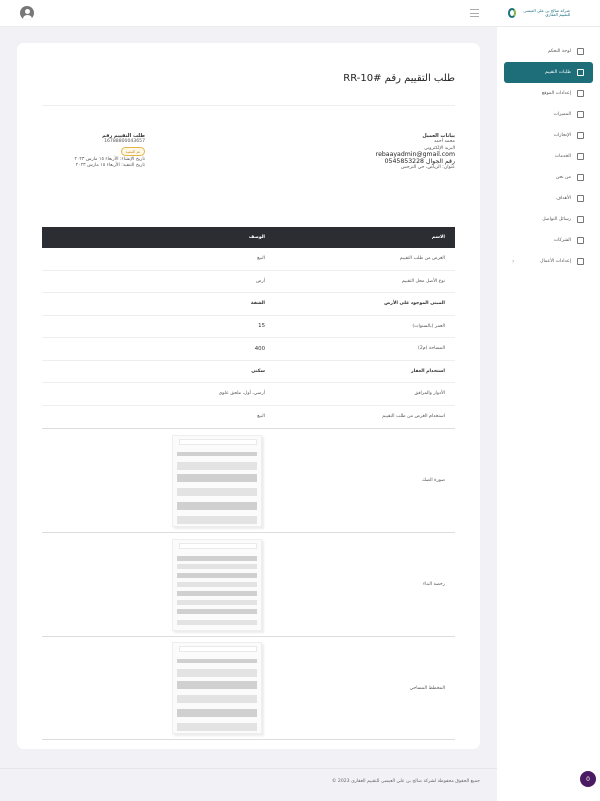 The image size is (600, 801). I want to click on table-row: استخدام العقار سكني, so click(248, 372).